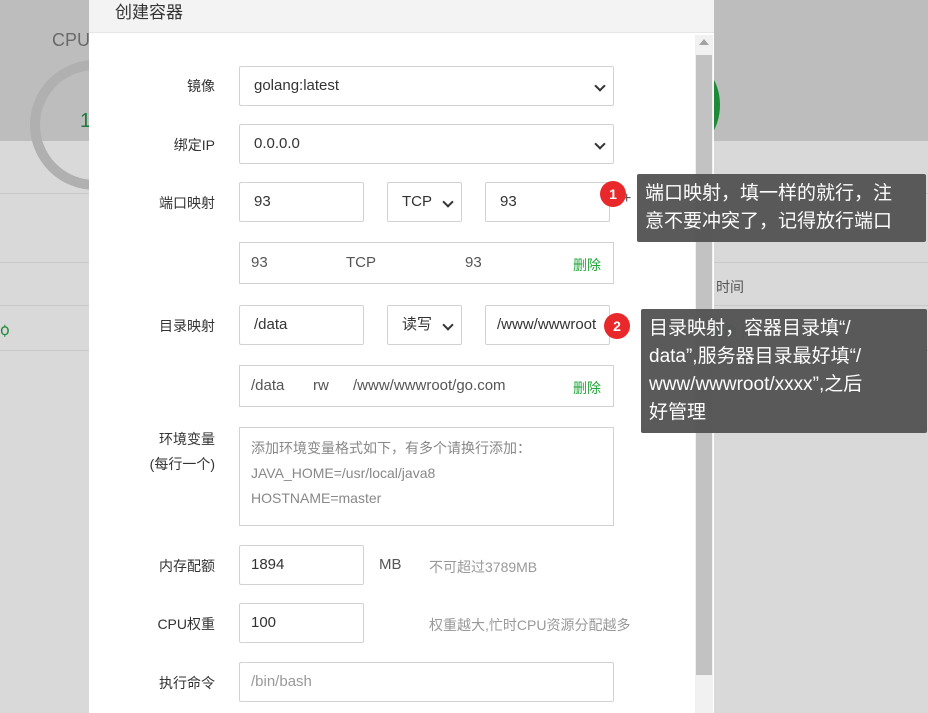 The height and width of the screenshot is (713, 928). I want to click on env-placeholder-line1: 添加环境变量格式如下，有多个请换行添加：, so click(391, 448).